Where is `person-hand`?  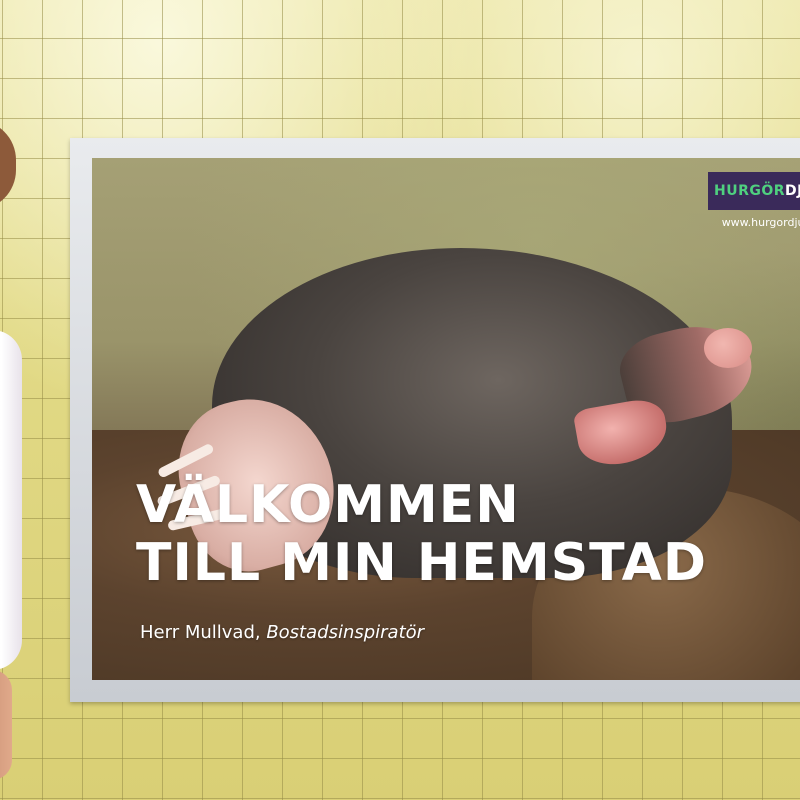
person-hand is located at coordinates (6, 725).